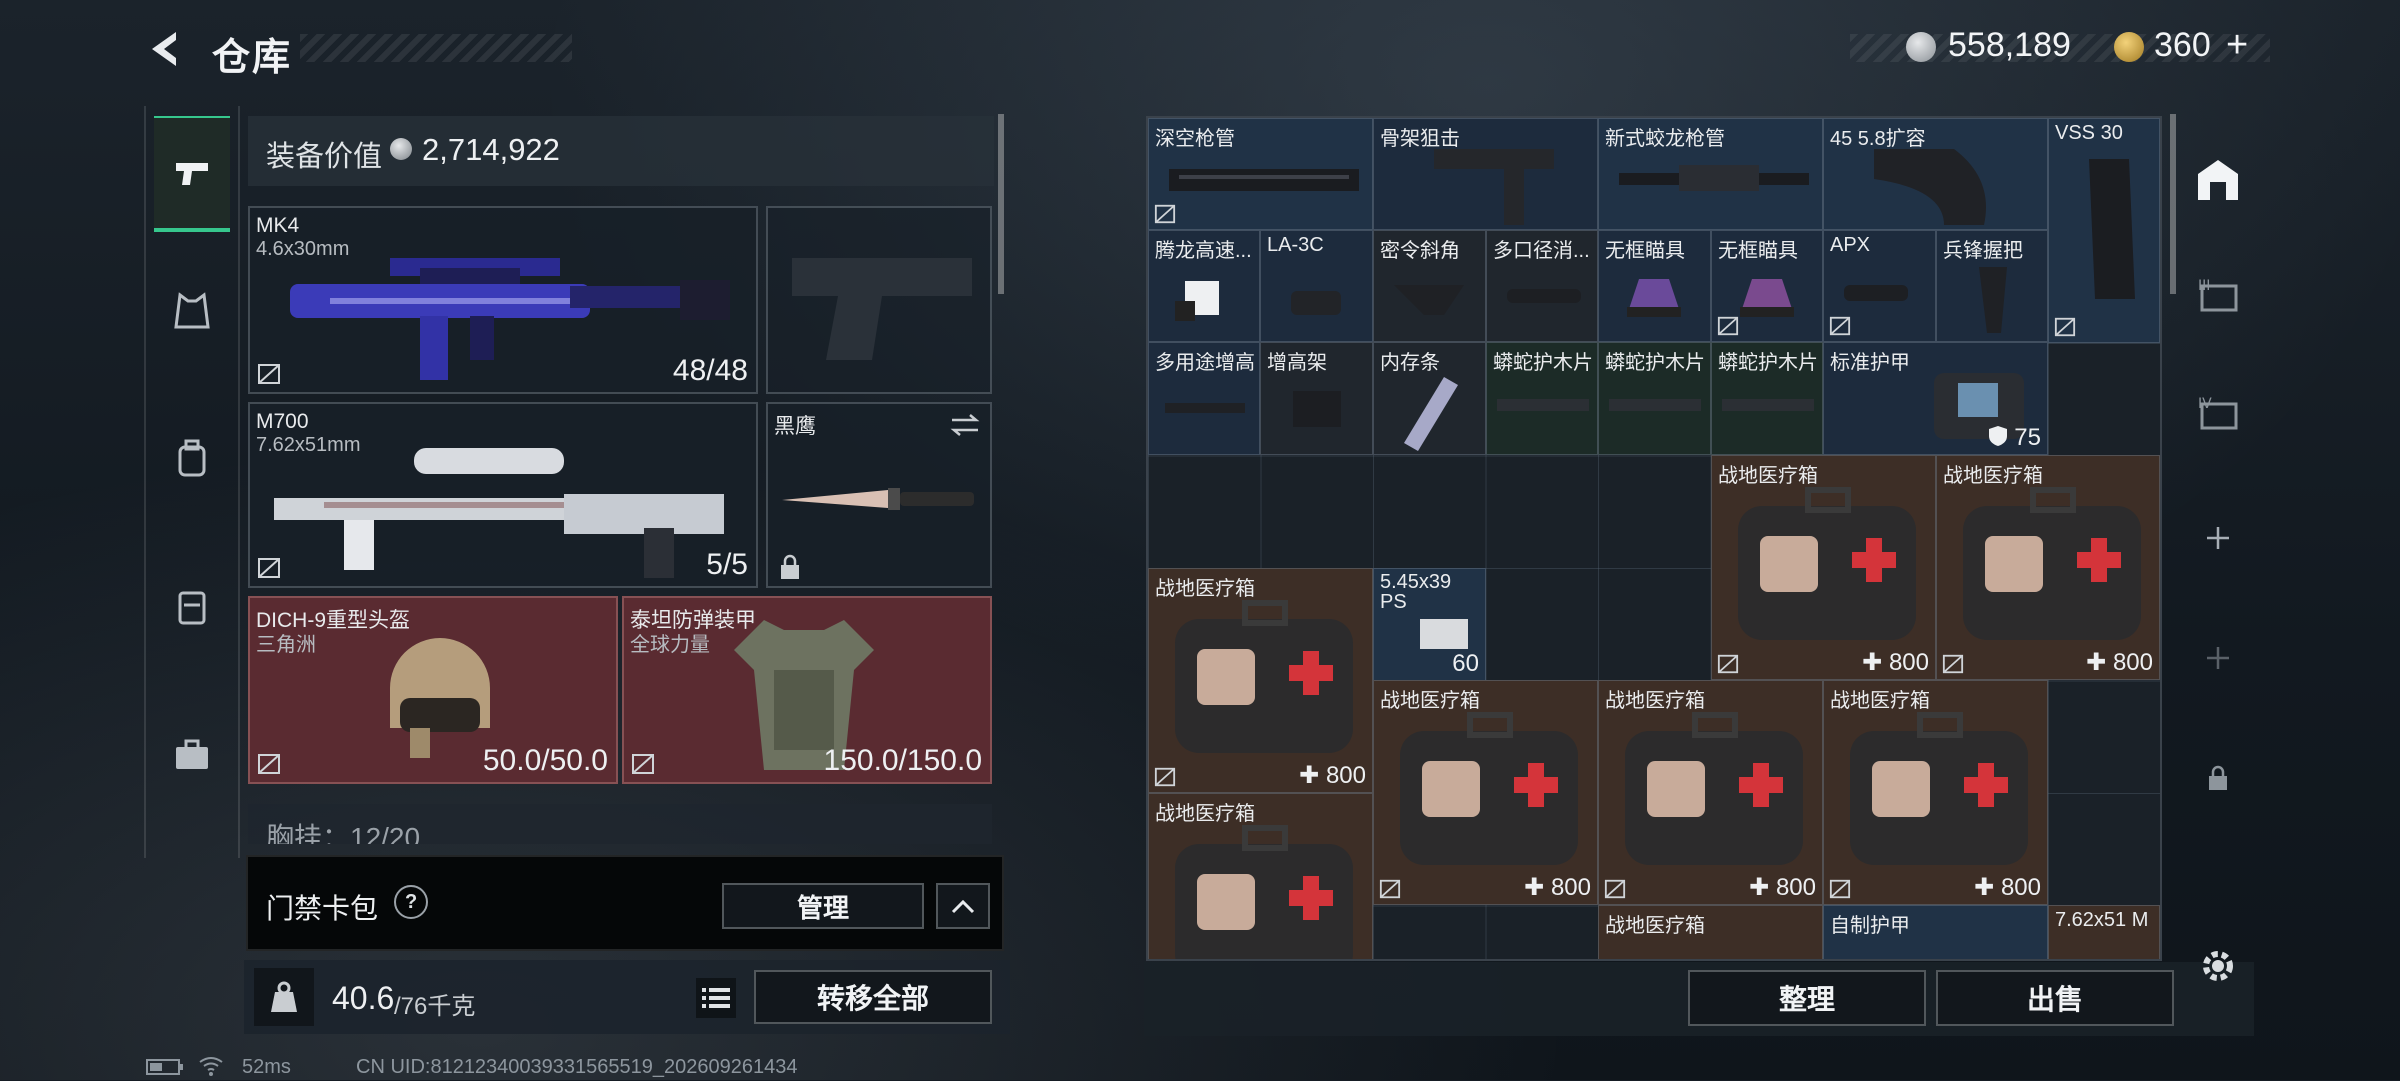 The height and width of the screenshot is (1081, 2400). What do you see at coordinates (620, 824) in the screenshot?
I see `chest-rig-row: 胸挂：12/20` at bounding box center [620, 824].